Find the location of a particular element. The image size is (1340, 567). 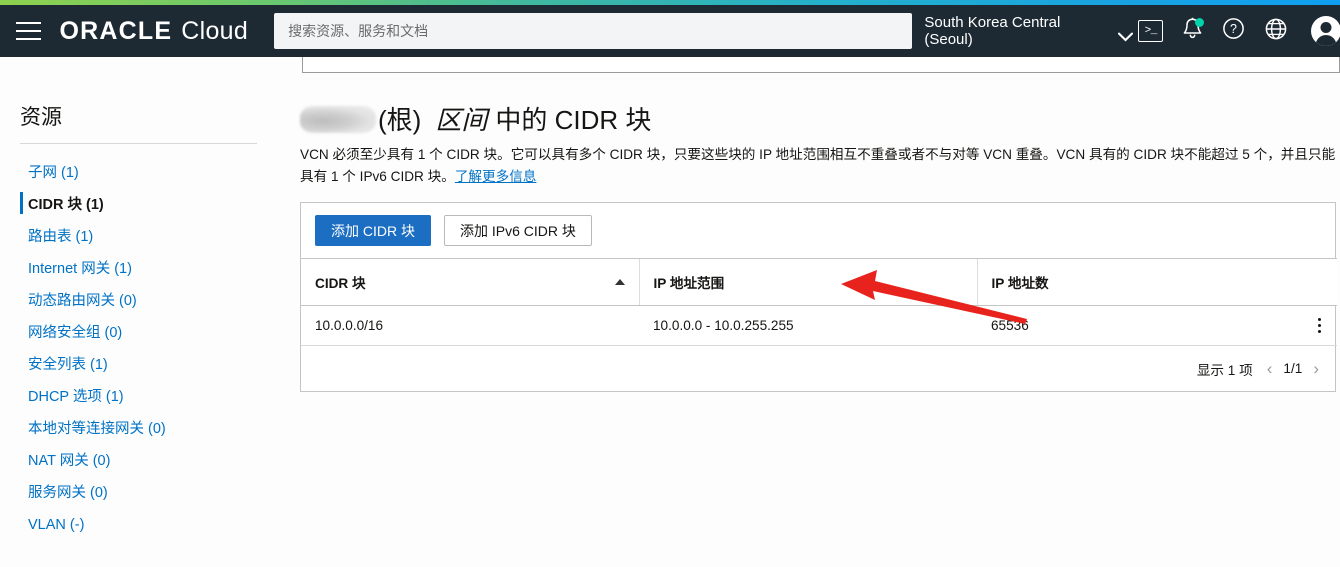

next-page-button: › is located at coordinates (1316, 368).